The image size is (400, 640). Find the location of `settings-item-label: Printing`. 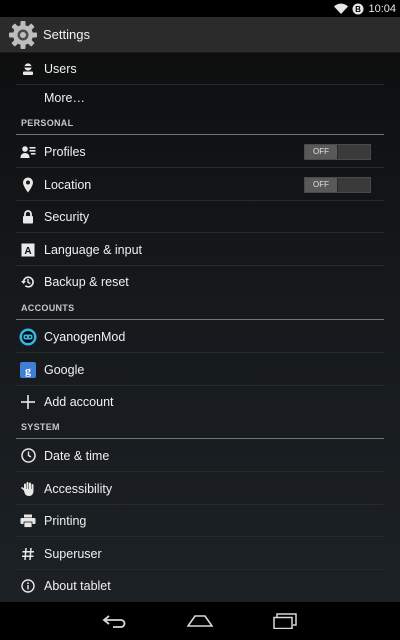

settings-item-label: Printing is located at coordinates (65, 520).